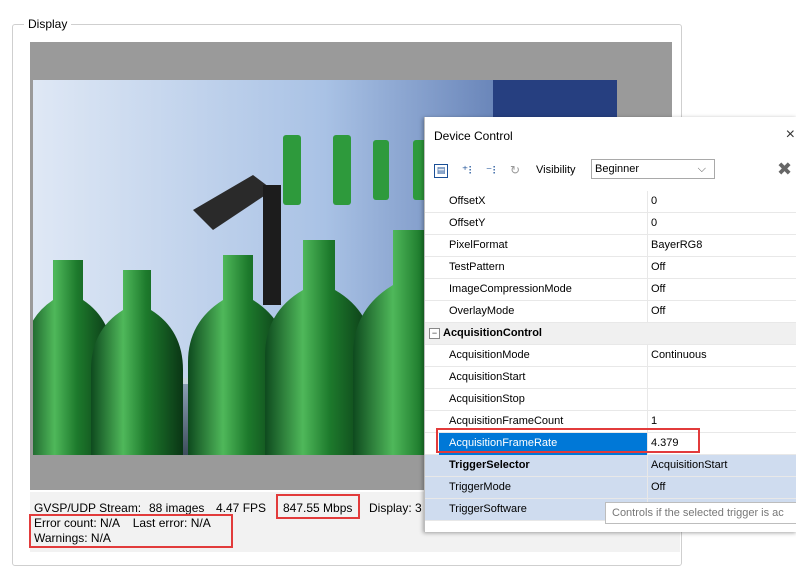  I want to click on property-row: OffsetY 0, so click(610, 224).